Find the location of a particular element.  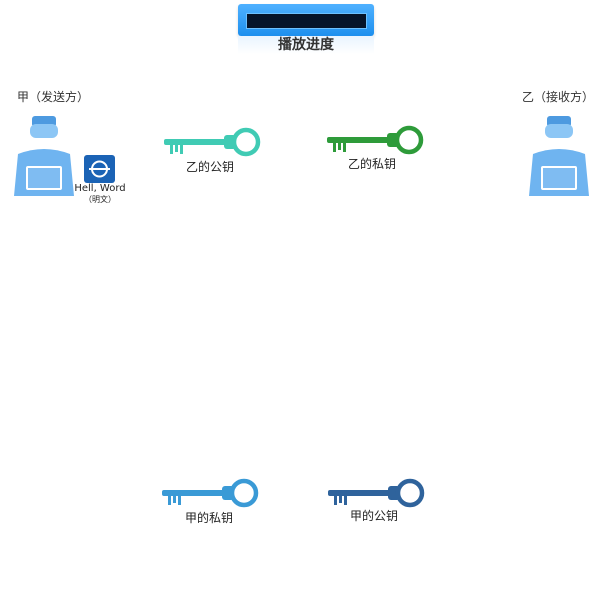

b-private-key-label: 乙的私钥 is located at coordinates (372, 164).